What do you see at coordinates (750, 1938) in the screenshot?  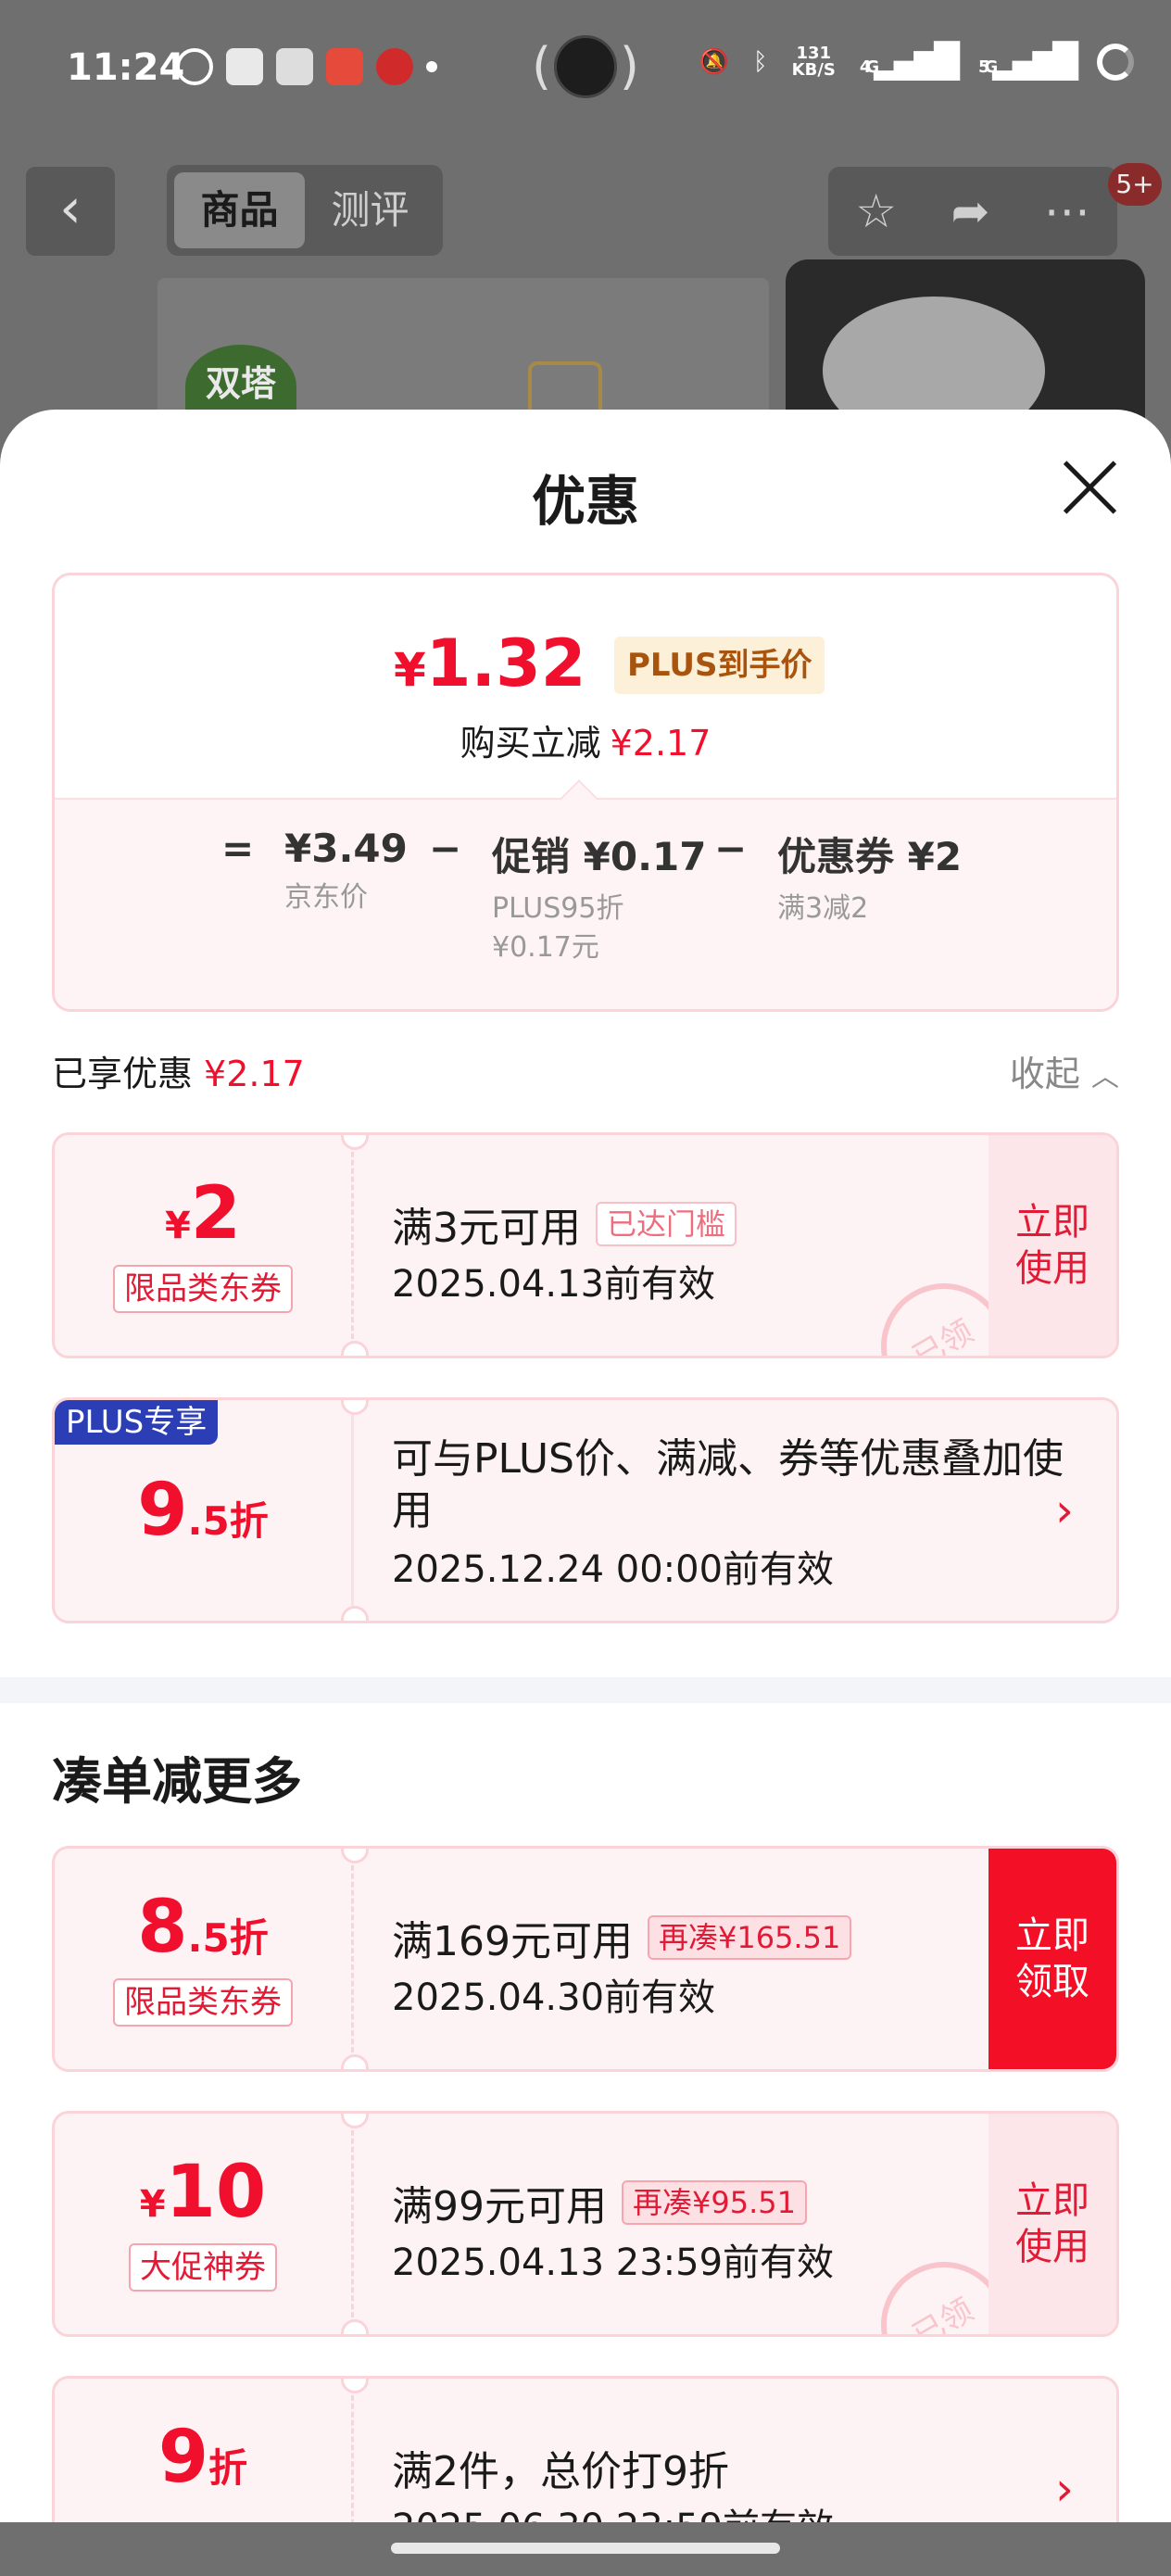 I see `add-more-tag: 再凑¥165.51` at bounding box center [750, 1938].